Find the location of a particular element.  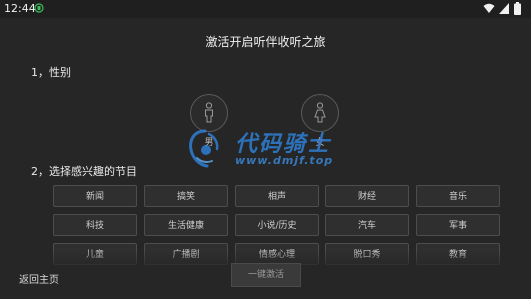

gender-section-label: 1，性别 is located at coordinates (51, 72).